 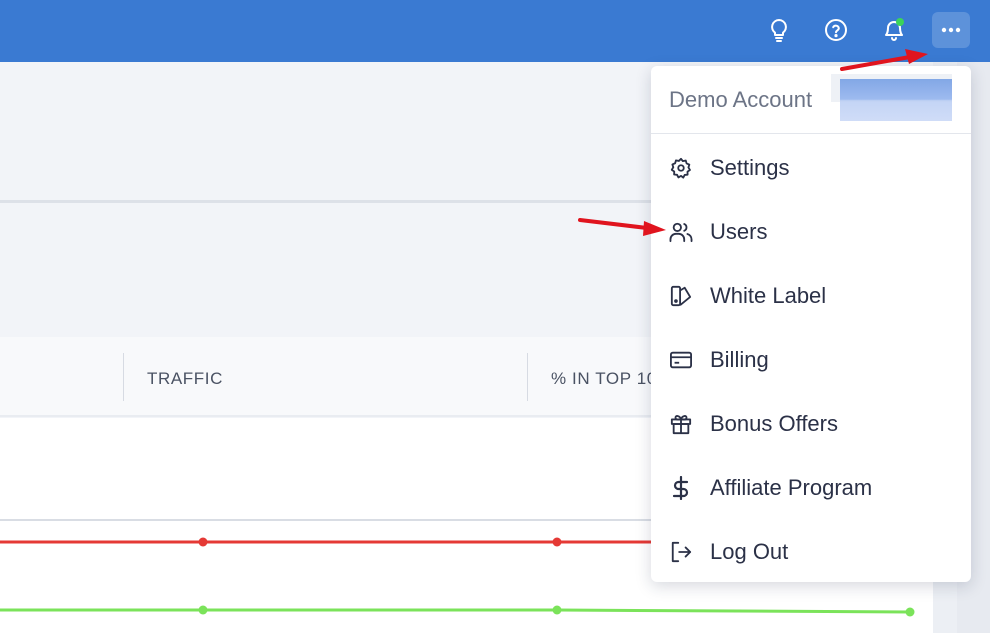 I want to click on column-header-traffic: TRAFFIC, so click(x=185, y=379).